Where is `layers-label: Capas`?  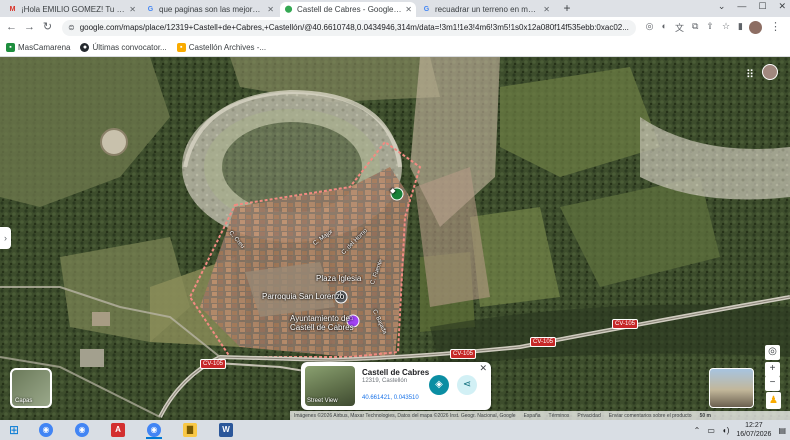
layers-label: Capas is located at coordinates (24, 401).